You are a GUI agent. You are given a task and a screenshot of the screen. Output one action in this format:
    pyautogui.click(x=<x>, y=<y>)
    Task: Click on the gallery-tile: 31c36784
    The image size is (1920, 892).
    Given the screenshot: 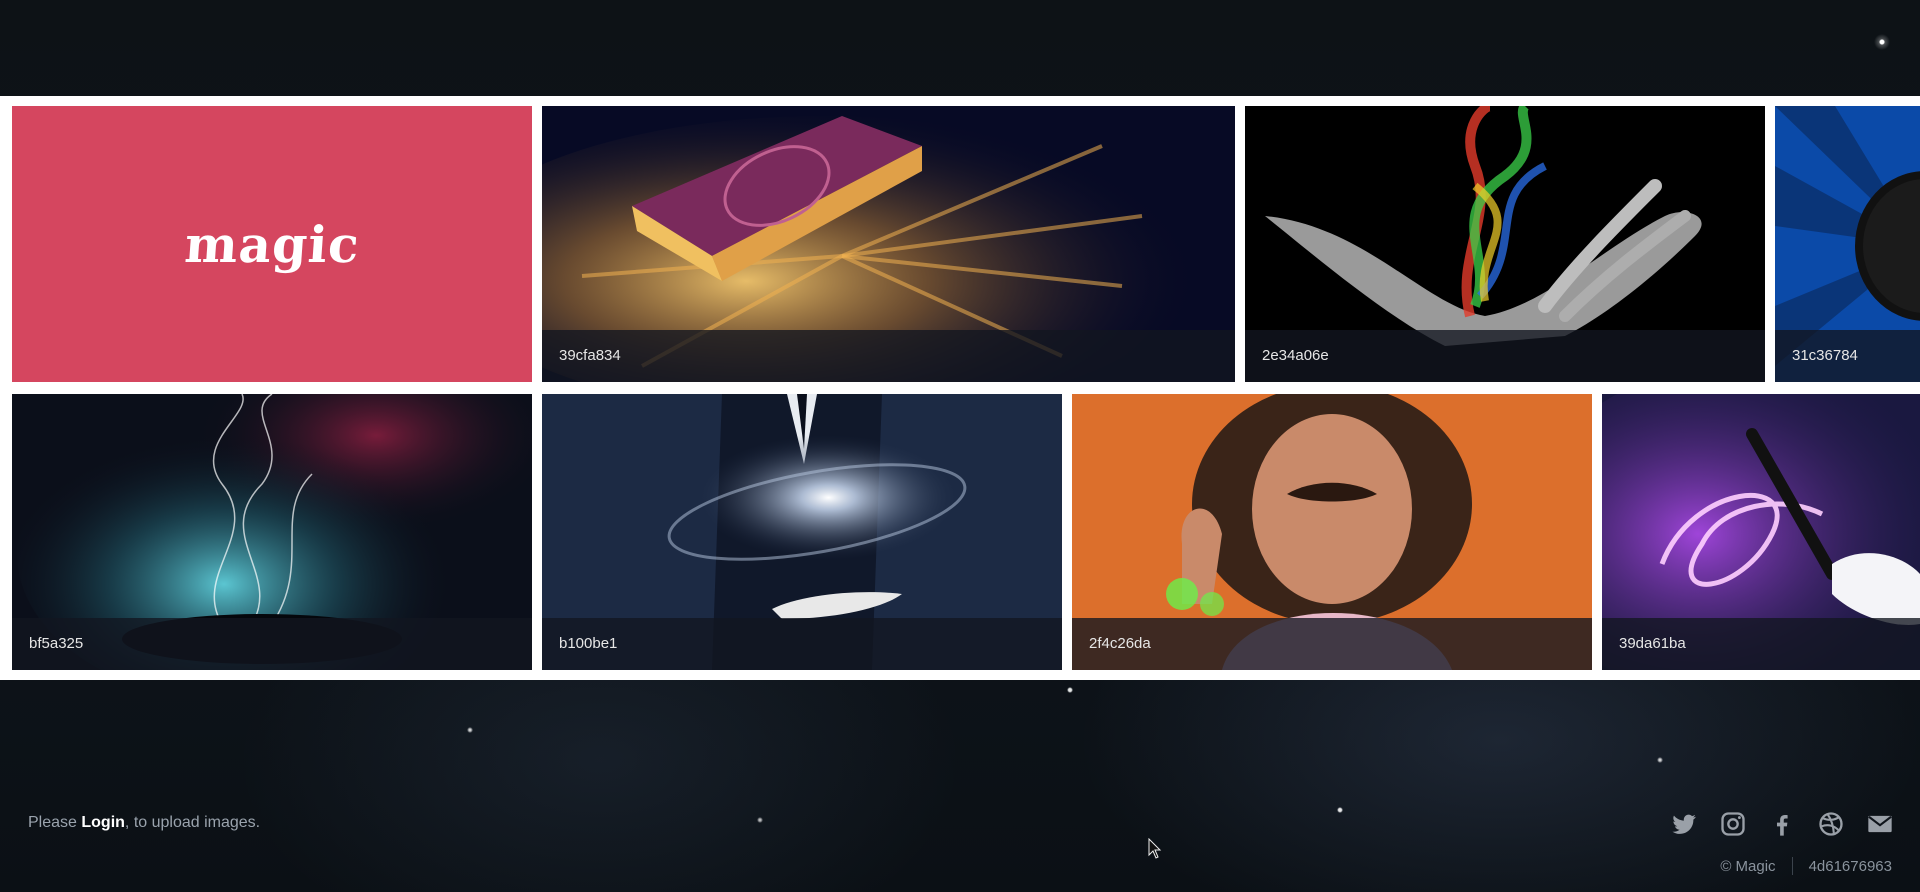 What is the action you would take?
    pyautogui.click(x=1847, y=244)
    